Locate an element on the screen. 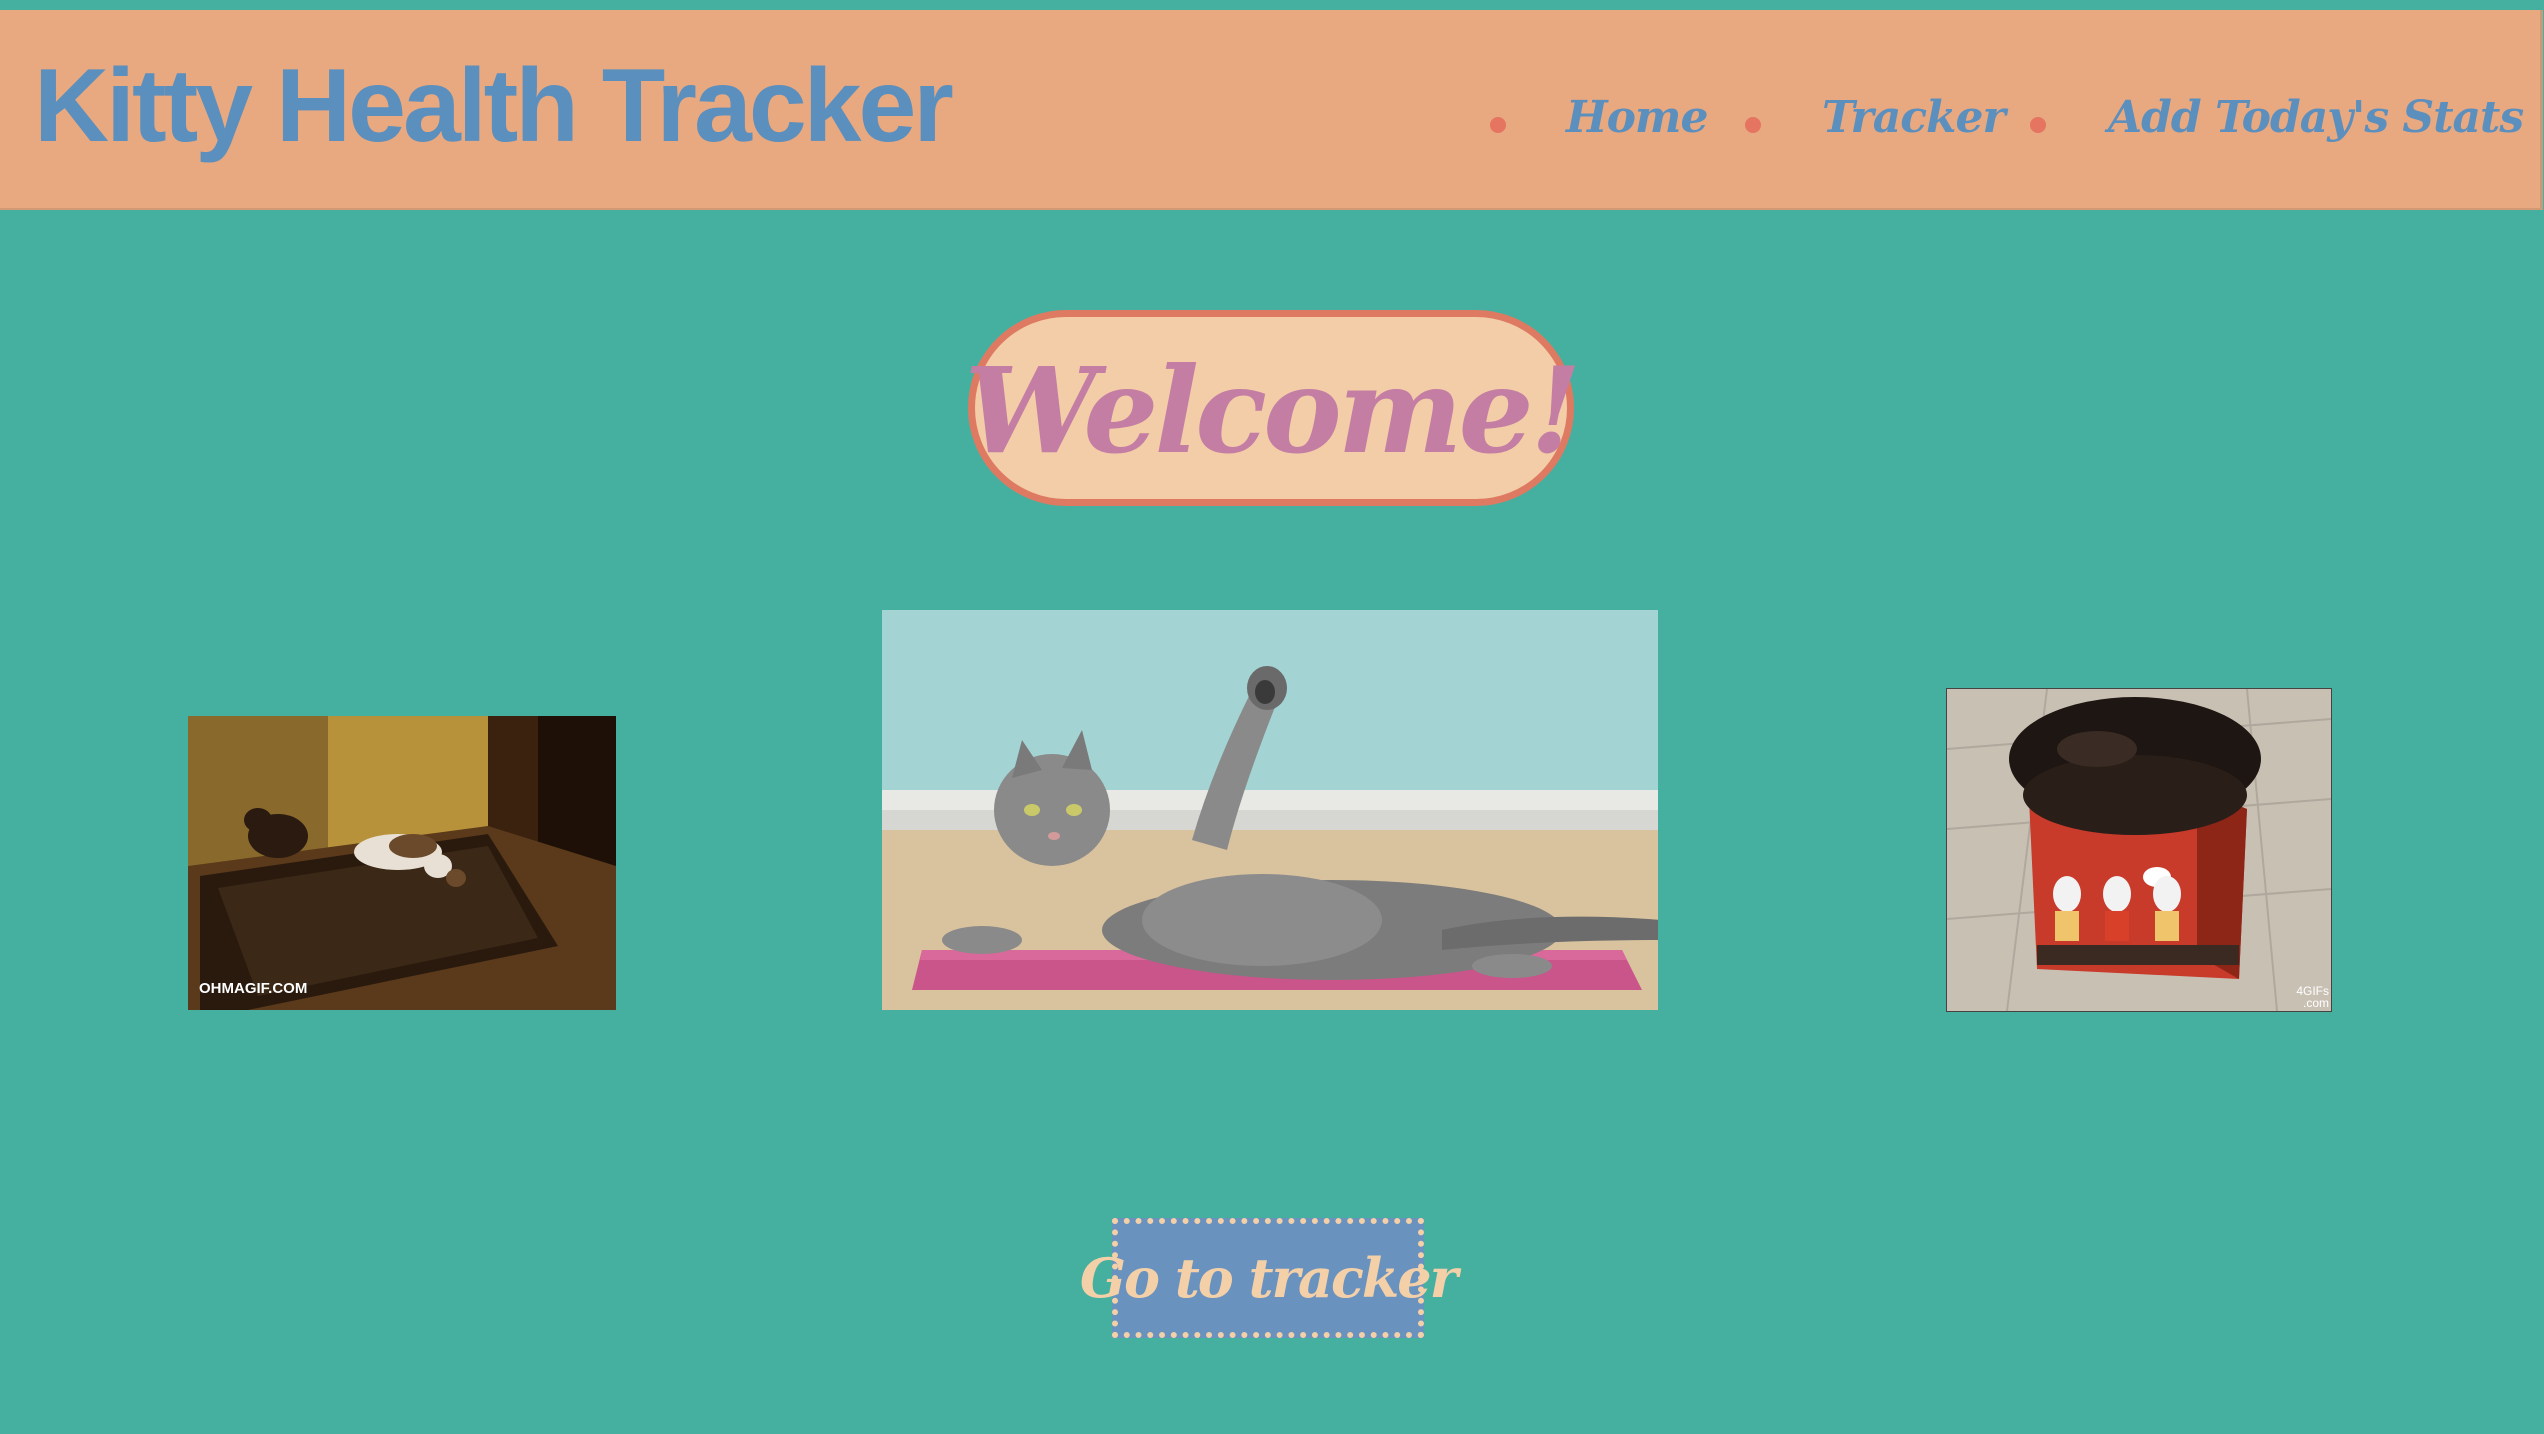 This screenshot has width=2544, height=1434. go-to-tracker-button: Go to tracker is located at coordinates (1269, 1278).